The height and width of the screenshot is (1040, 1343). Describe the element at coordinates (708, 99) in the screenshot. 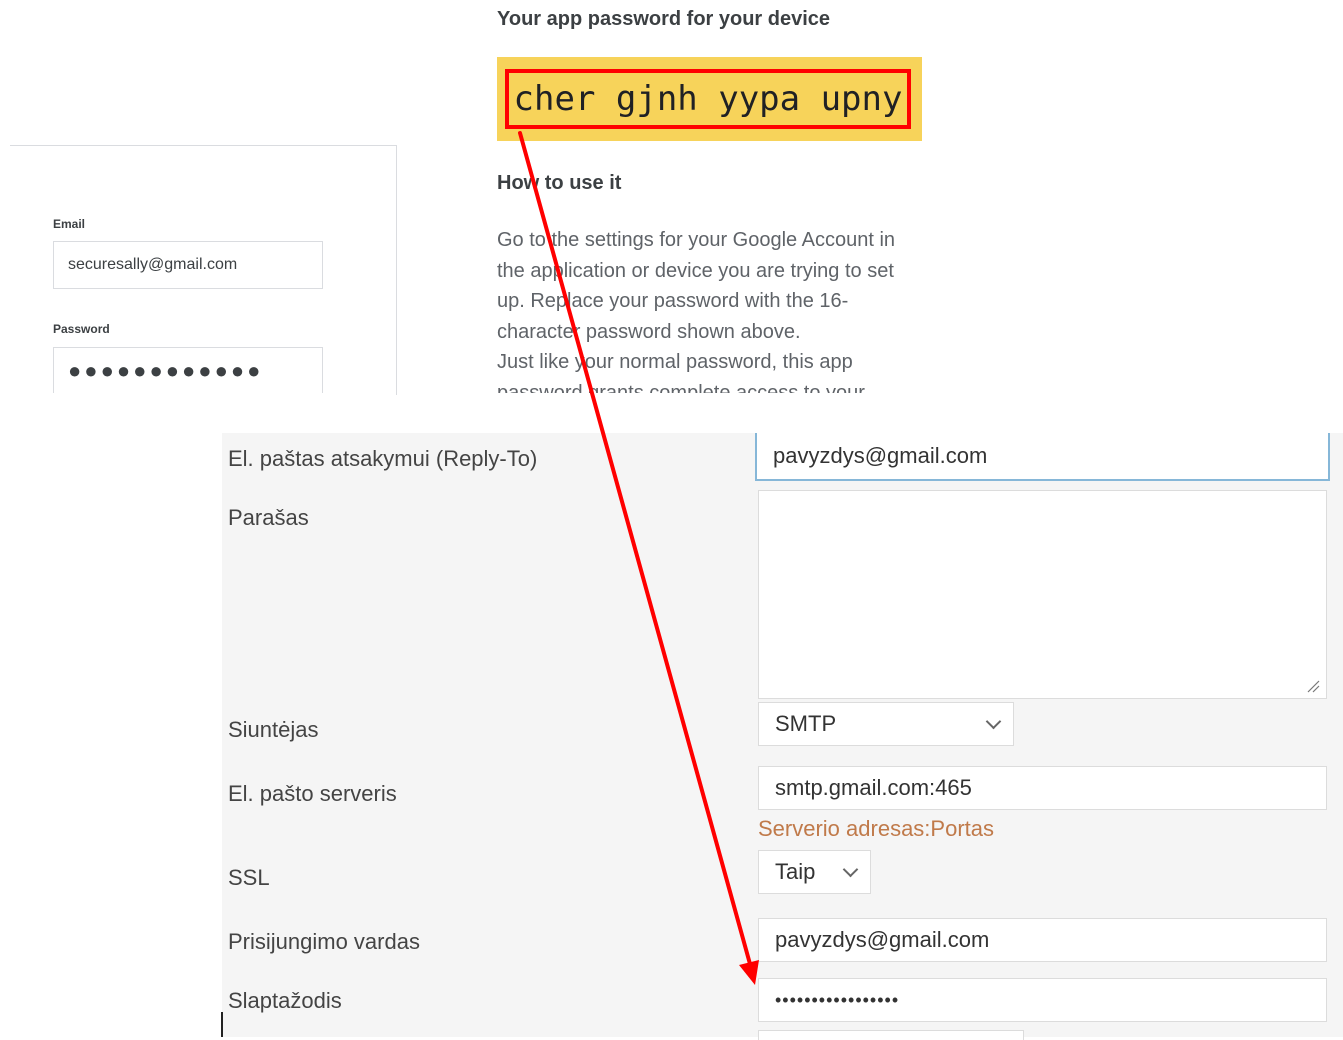

I see `app-password-code: cher gjnh yypa upny` at that location.